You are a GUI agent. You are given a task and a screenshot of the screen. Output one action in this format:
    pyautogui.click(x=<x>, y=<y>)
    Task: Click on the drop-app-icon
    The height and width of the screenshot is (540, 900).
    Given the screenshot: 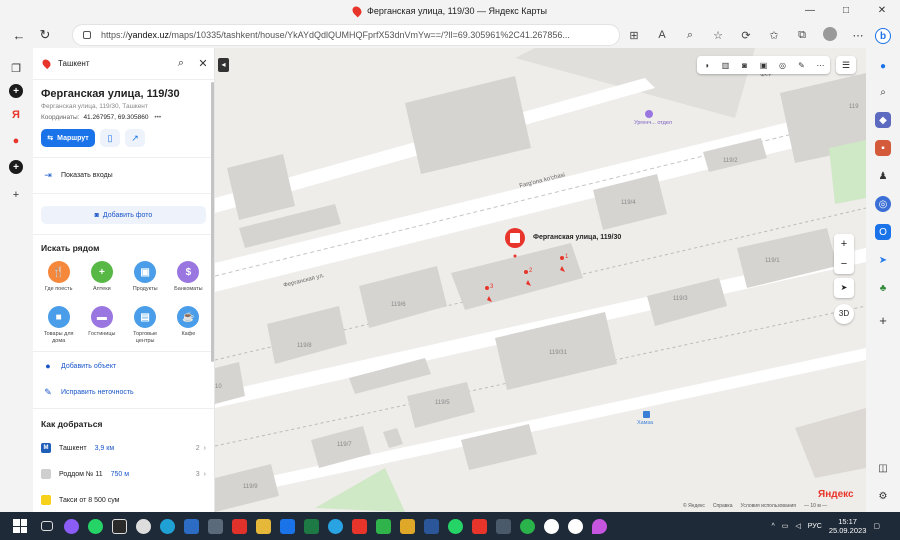 What is the action you would take?
    pyautogui.click(x=599, y=526)
    